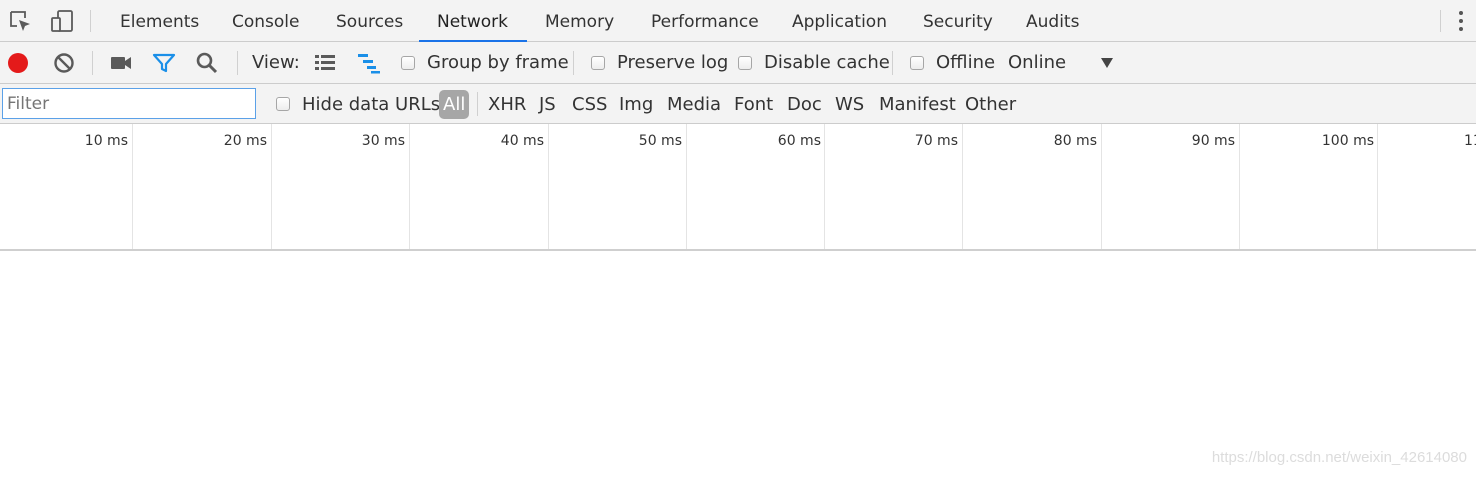 This screenshot has height=477, width=1476. What do you see at coordinates (917, 62) in the screenshot?
I see `offline-checkbox` at bounding box center [917, 62].